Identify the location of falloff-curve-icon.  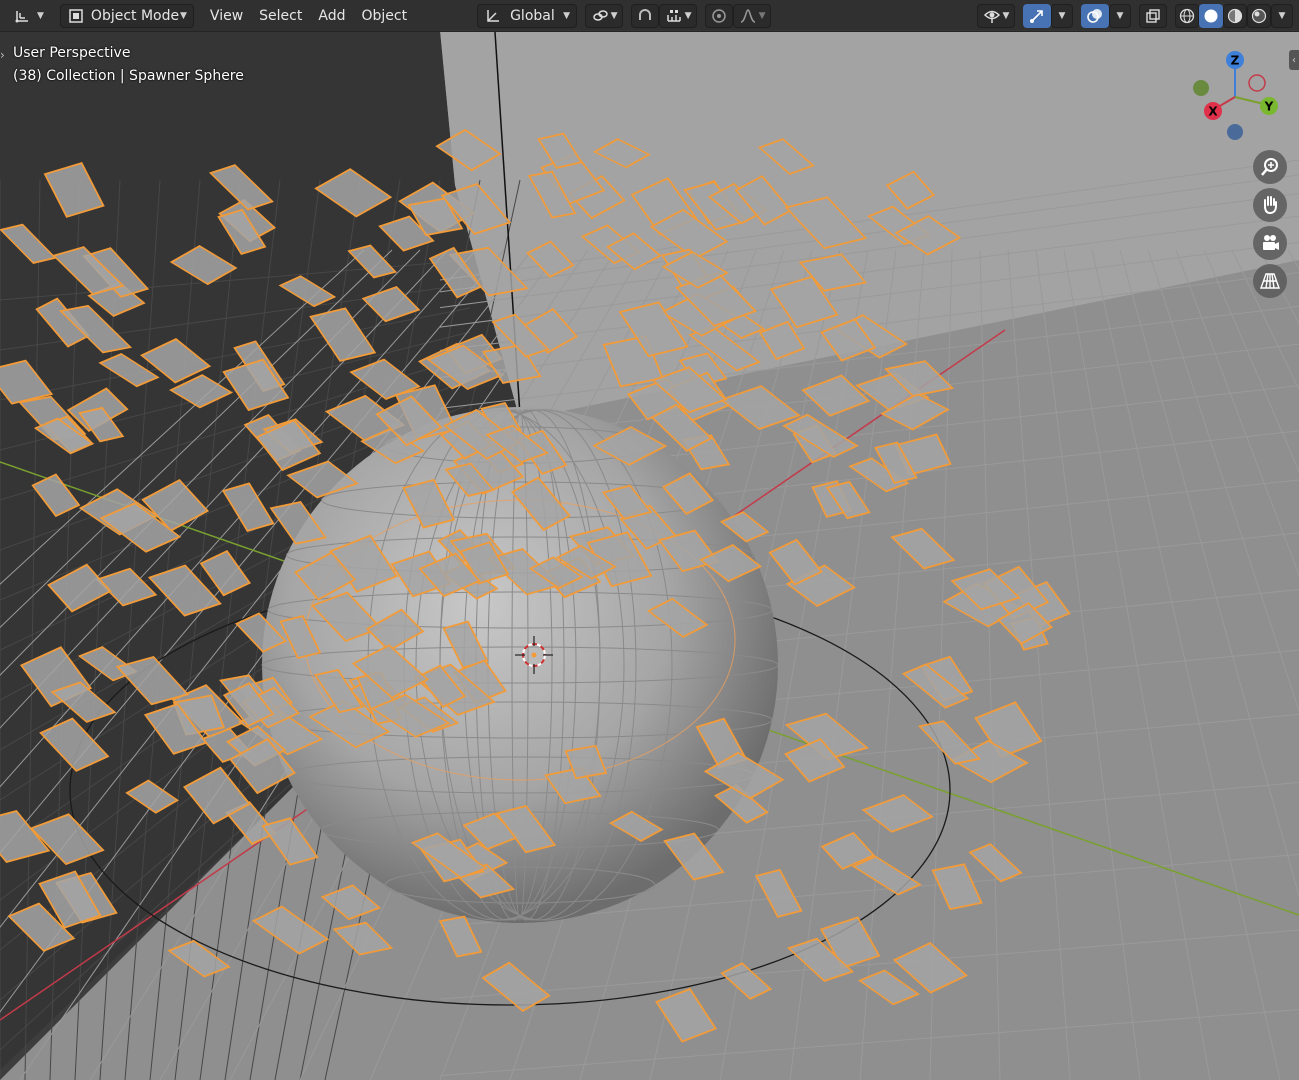
(748, 16).